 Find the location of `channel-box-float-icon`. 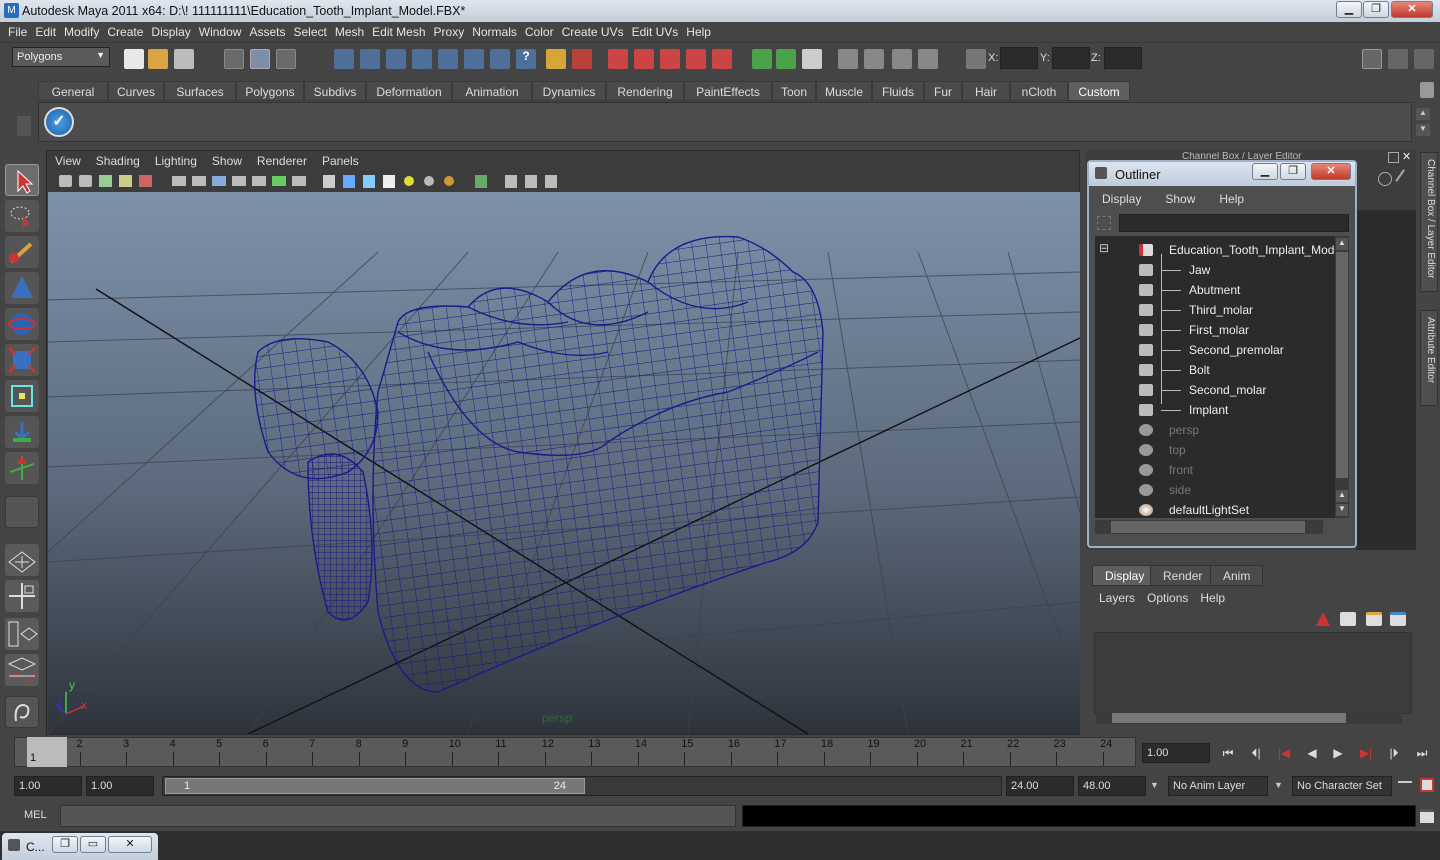

channel-box-float-icon is located at coordinates (1393, 157).